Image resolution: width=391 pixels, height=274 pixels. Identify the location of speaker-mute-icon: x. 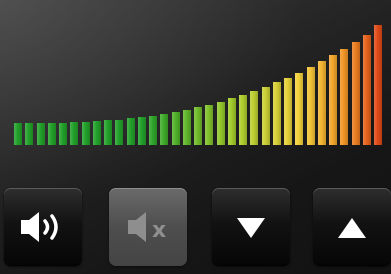
(147, 227).